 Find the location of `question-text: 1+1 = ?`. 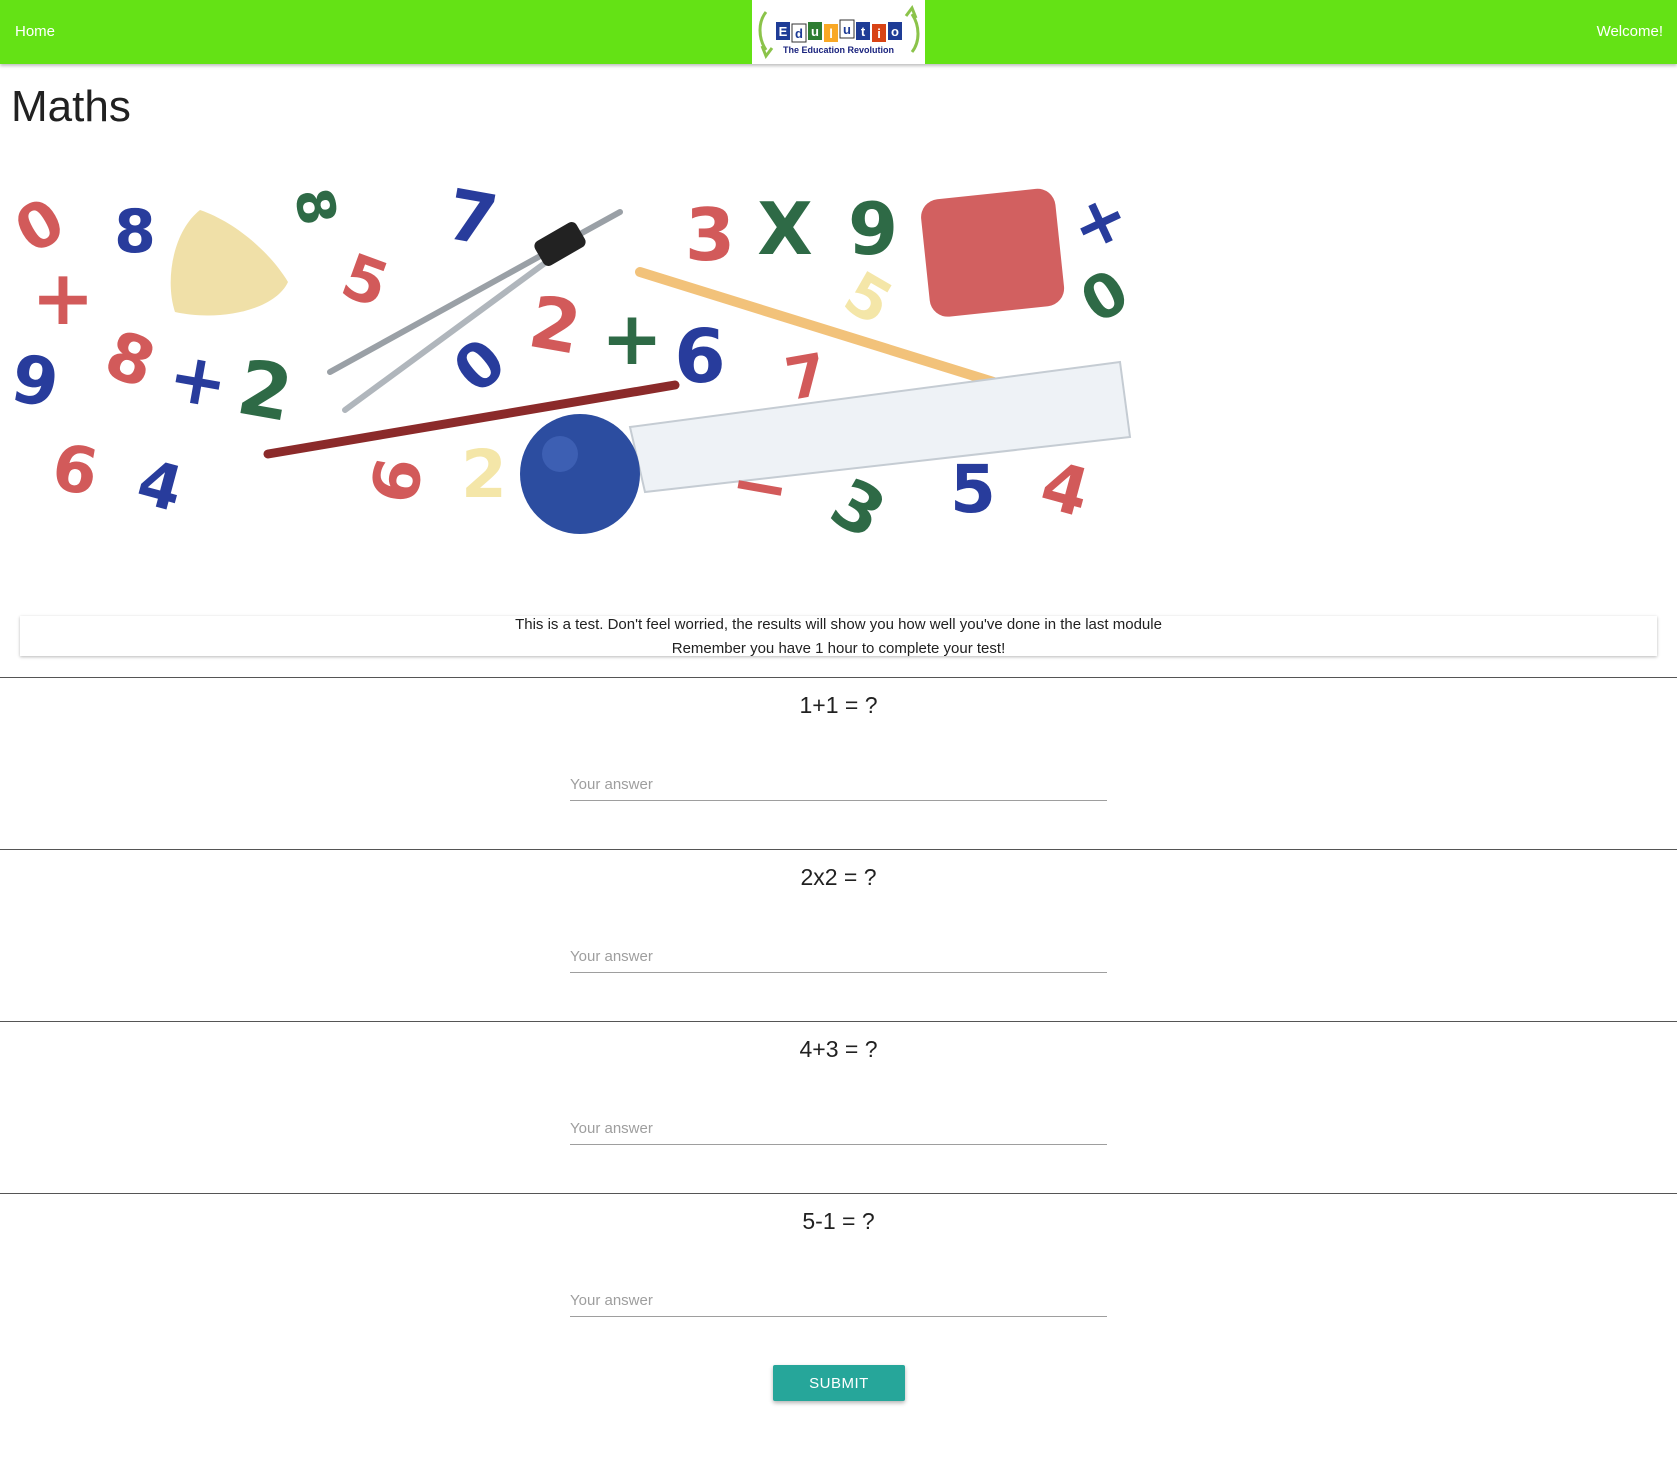

question-text: 1+1 = ? is located at coordinates (838, 705).